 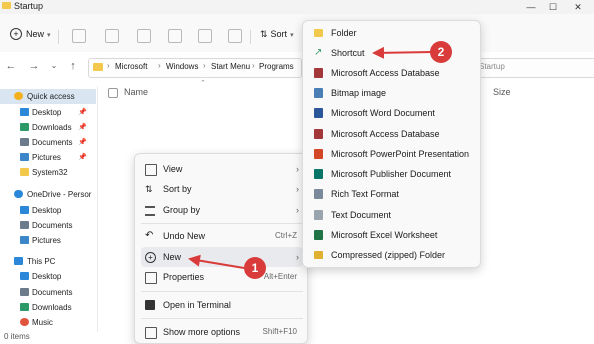 What do you see at coordinates (255, 268) in the screenshot?
I see `step-badge-1: 1` at bounding box center [255, 268].